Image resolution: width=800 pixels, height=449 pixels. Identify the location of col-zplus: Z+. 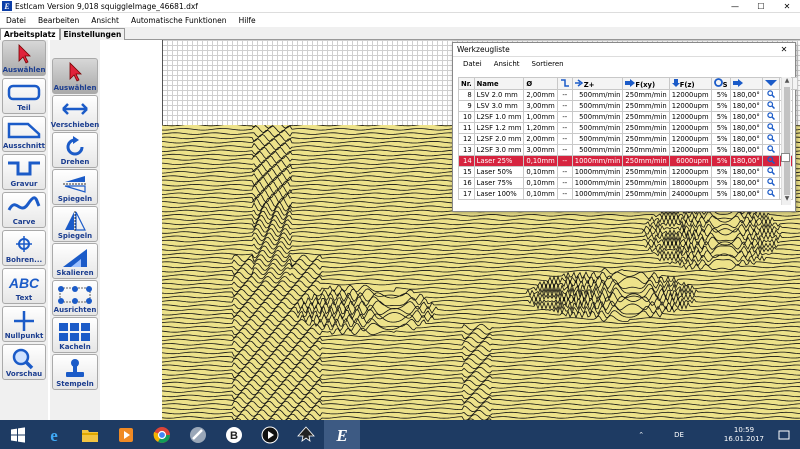
(597, 83).